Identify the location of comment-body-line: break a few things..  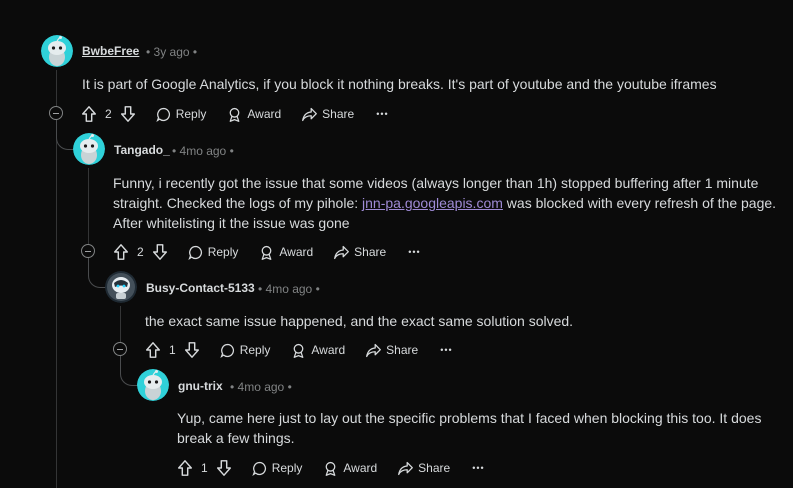
(236, 438).